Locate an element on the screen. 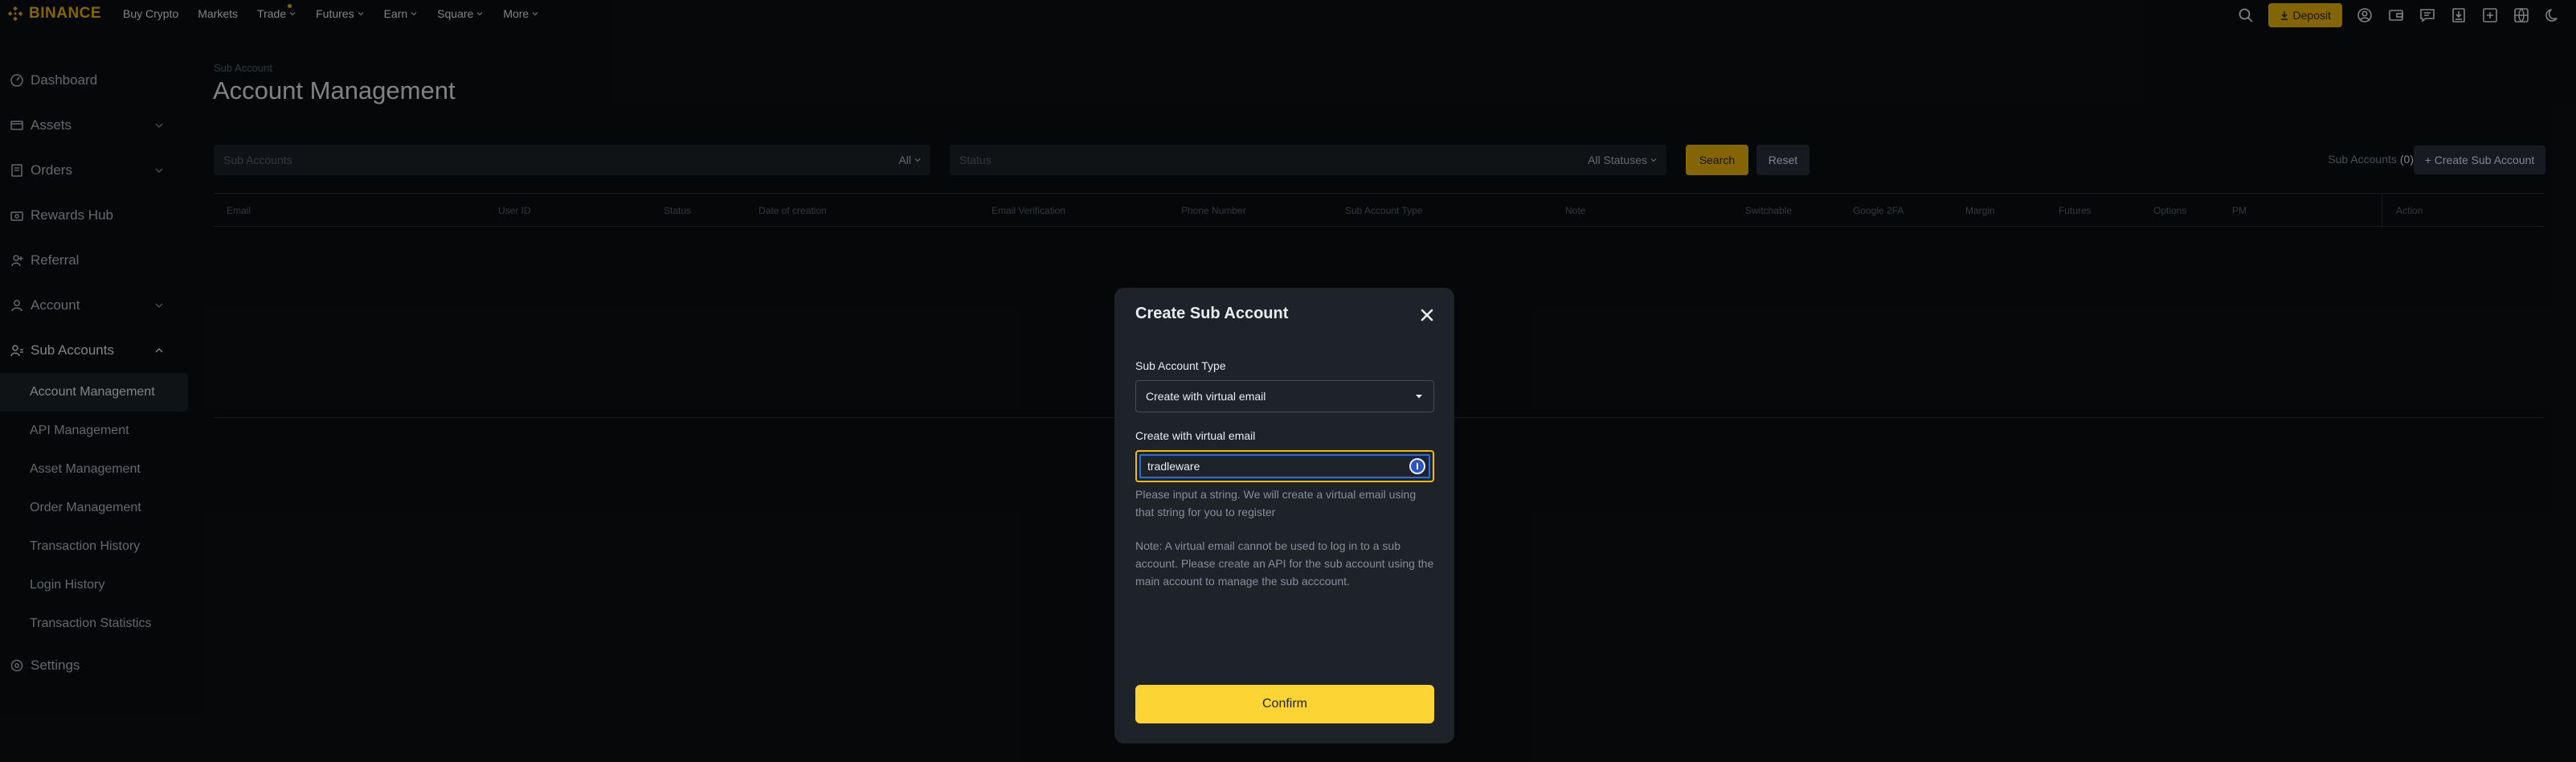 Image resolution: width=2576 pixels, height=762 pixels. close-icon is located at coordinates (1427, 315).